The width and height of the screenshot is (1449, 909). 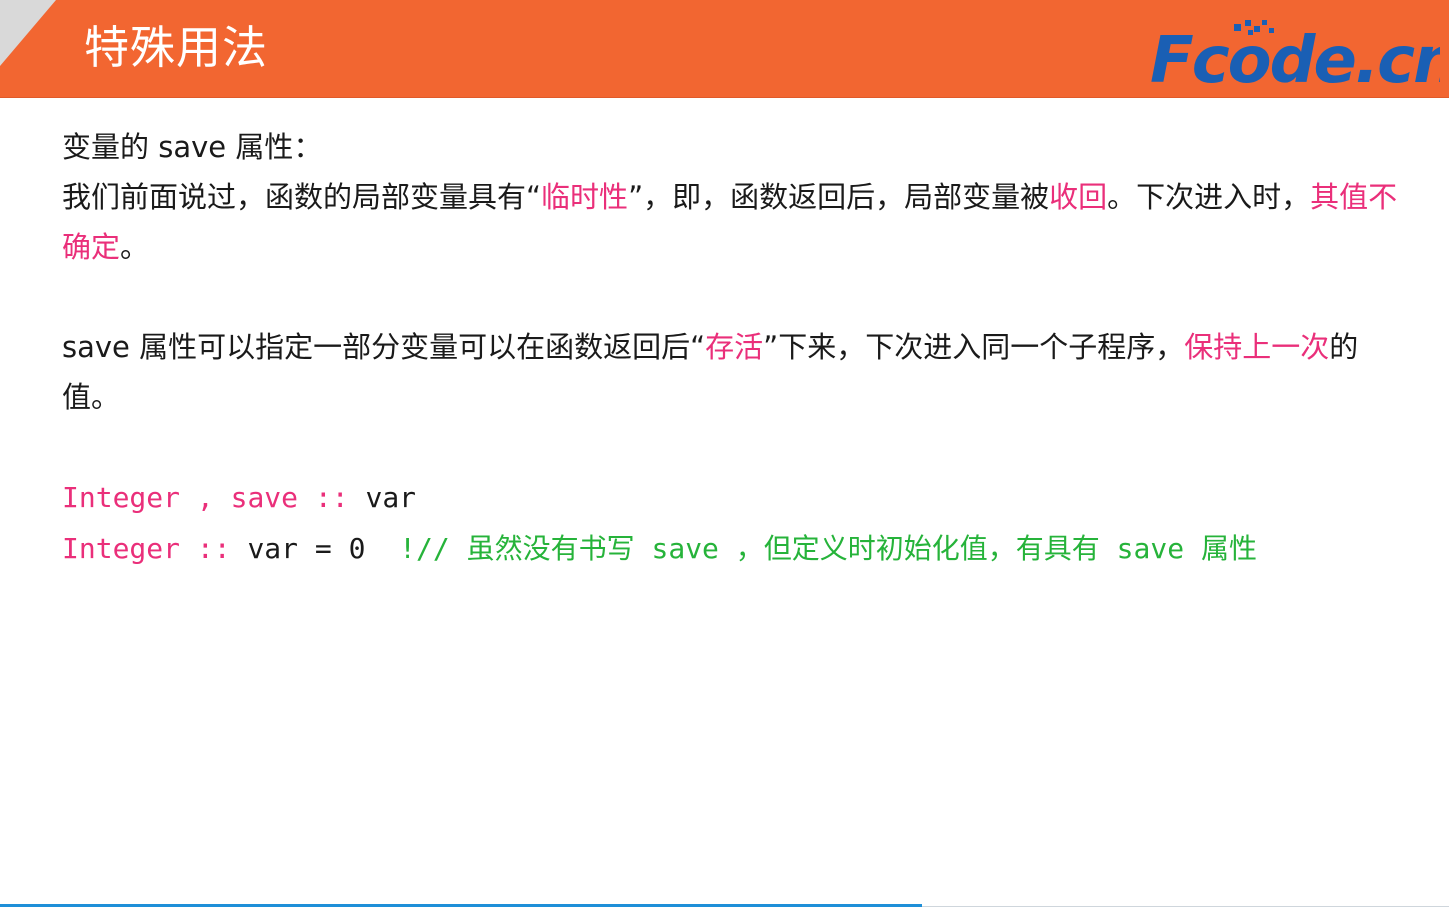 What do you see at coordinates (323, 548) in the screenshot?
I see `code-identifier: var = 0` at bounding box center [323, 548].